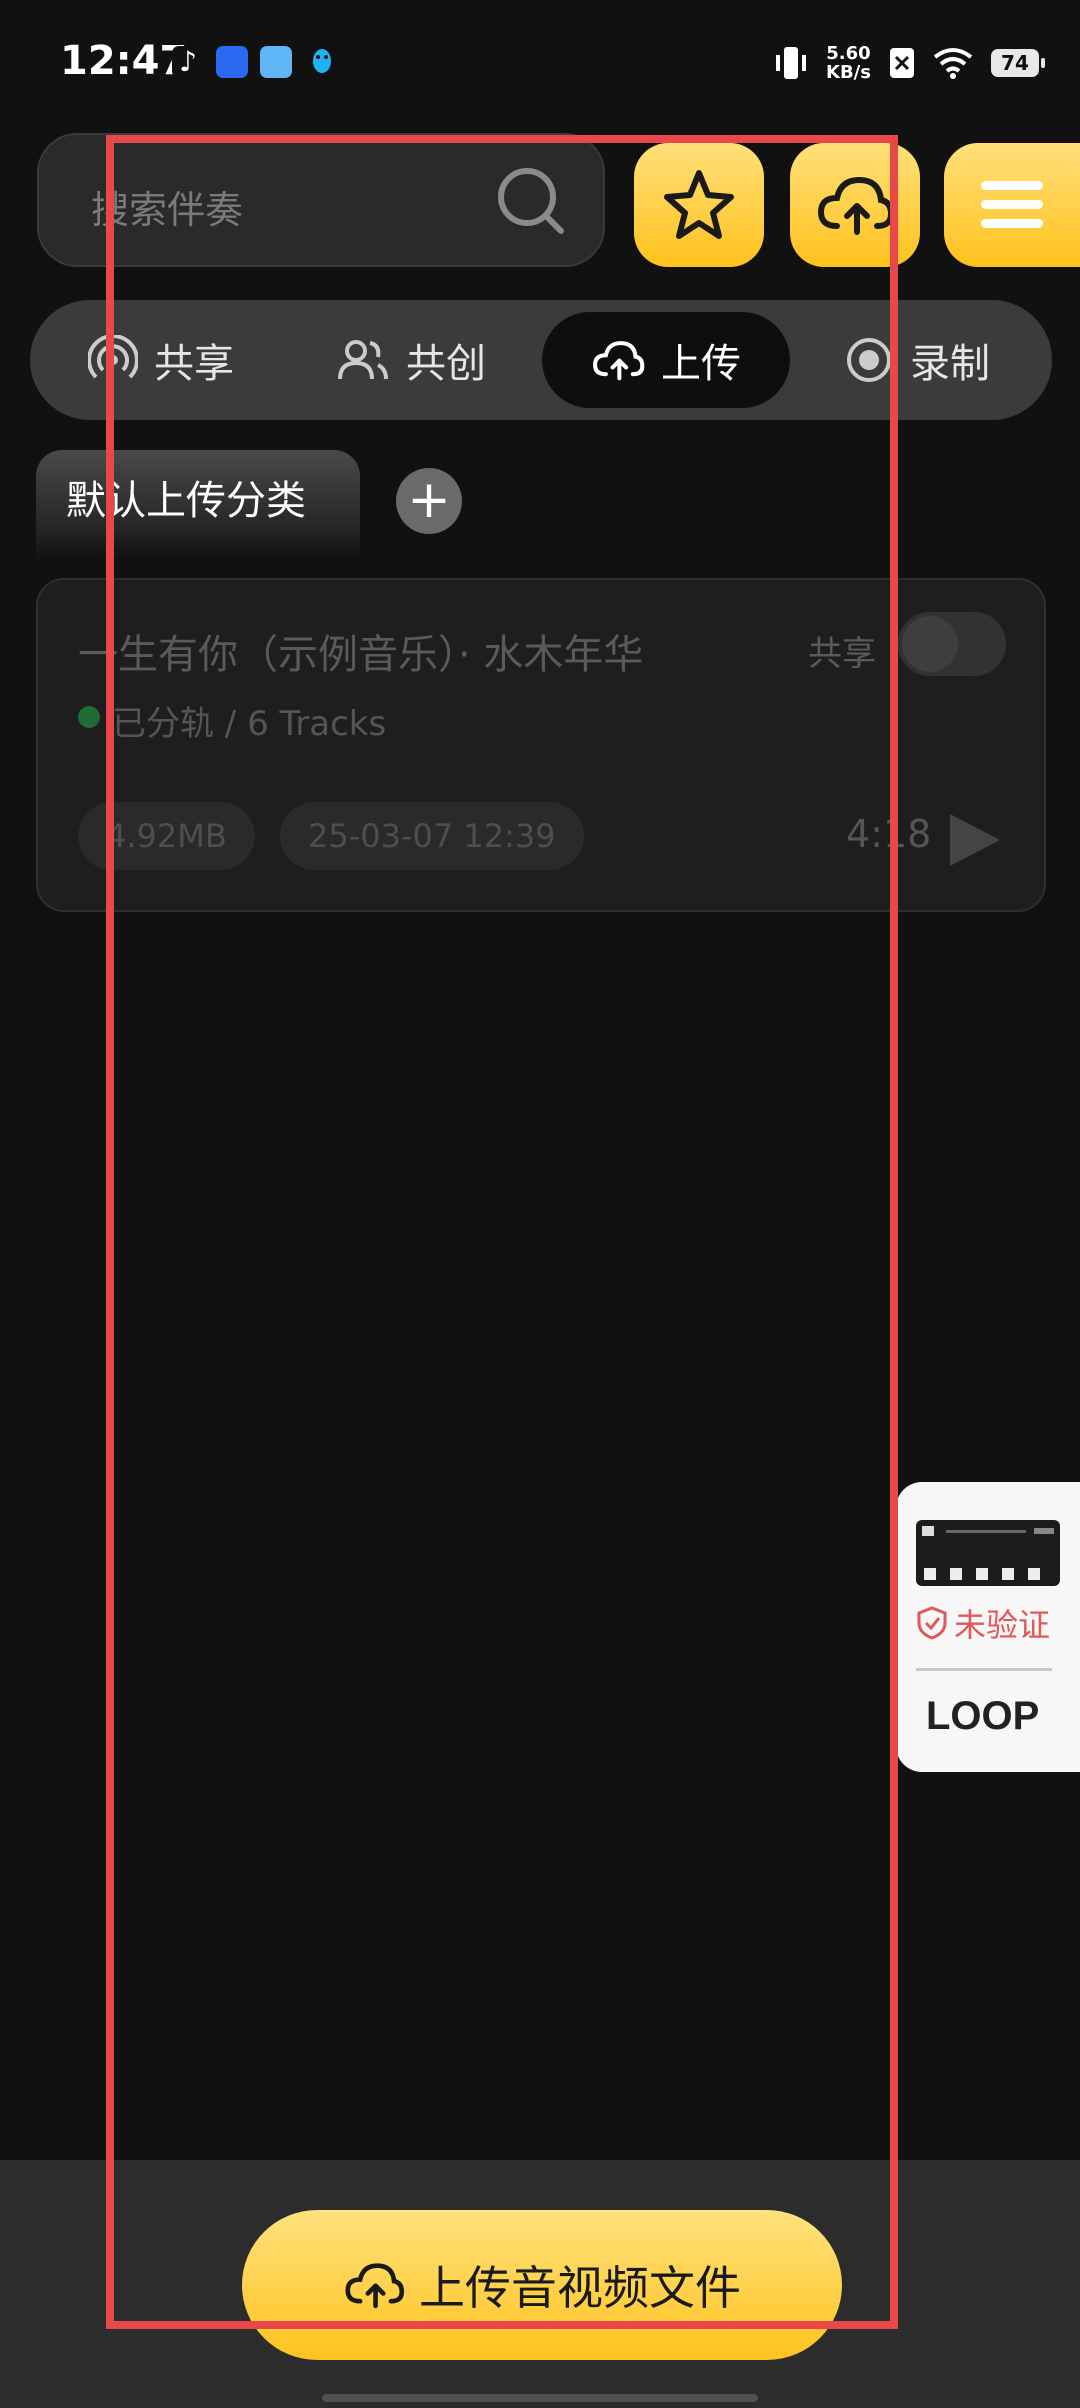 This screenshot has width=1080, height=2408. What do you see at coordinates (984, 1669) in the screenshot?
I see `divider` at bounding box center [984, 1669].